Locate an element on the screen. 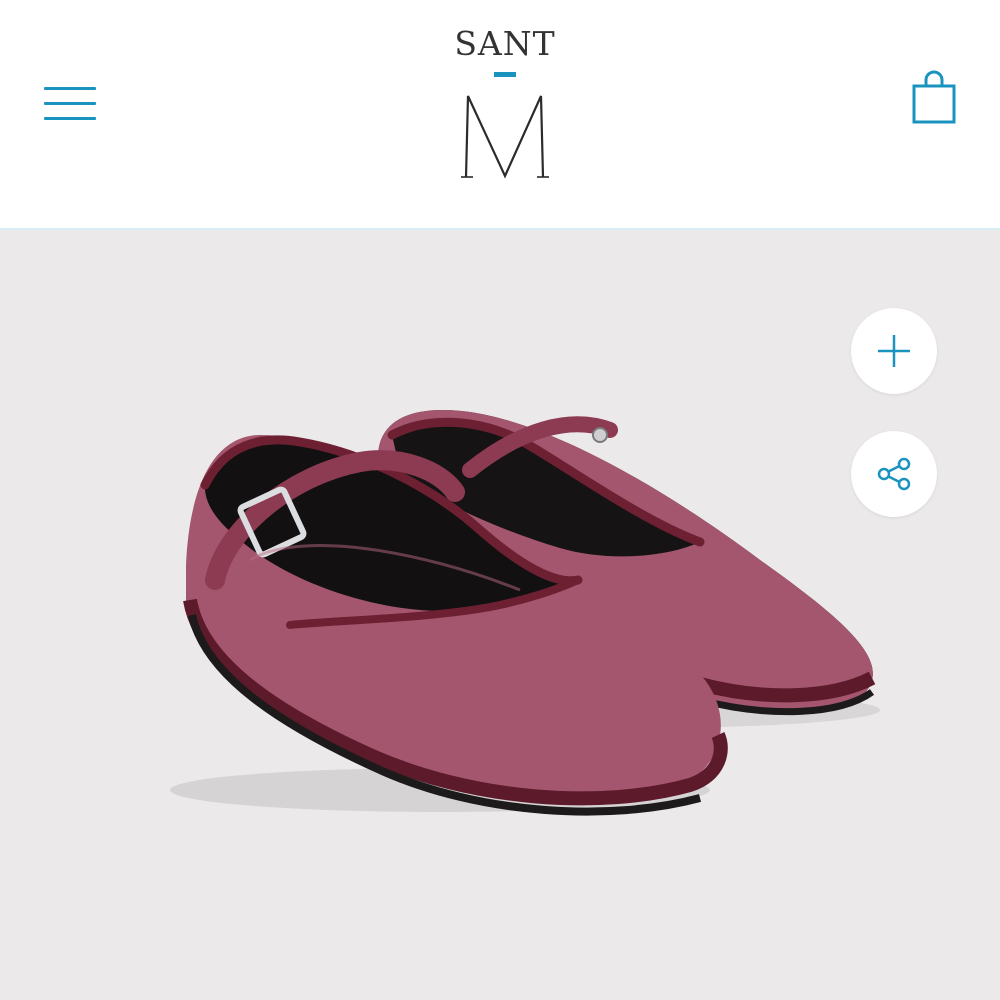 The width and height of the screenshot is (1000, 1000). share-button is located at coordinates (894, 474).